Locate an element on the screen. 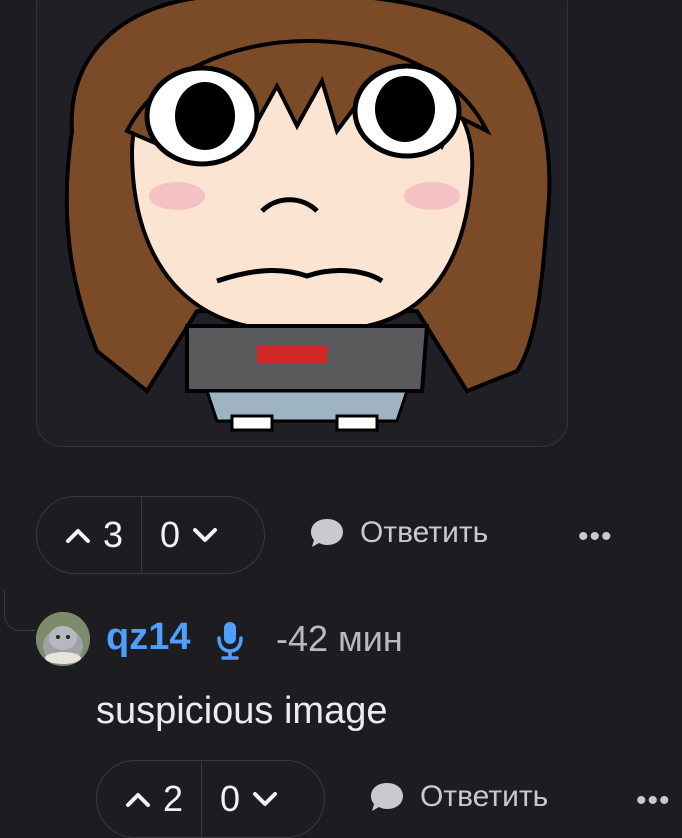  comment-upvote-button: 2 is located at coordinates (140, 799).